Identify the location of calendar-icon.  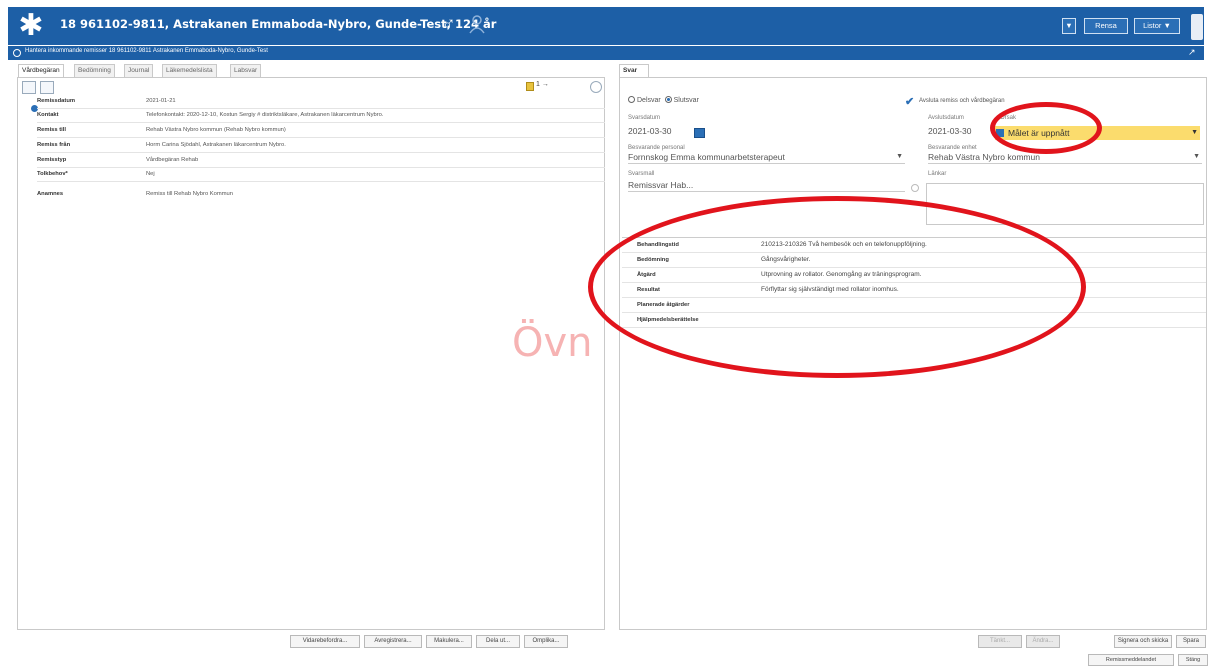
(699, 133).